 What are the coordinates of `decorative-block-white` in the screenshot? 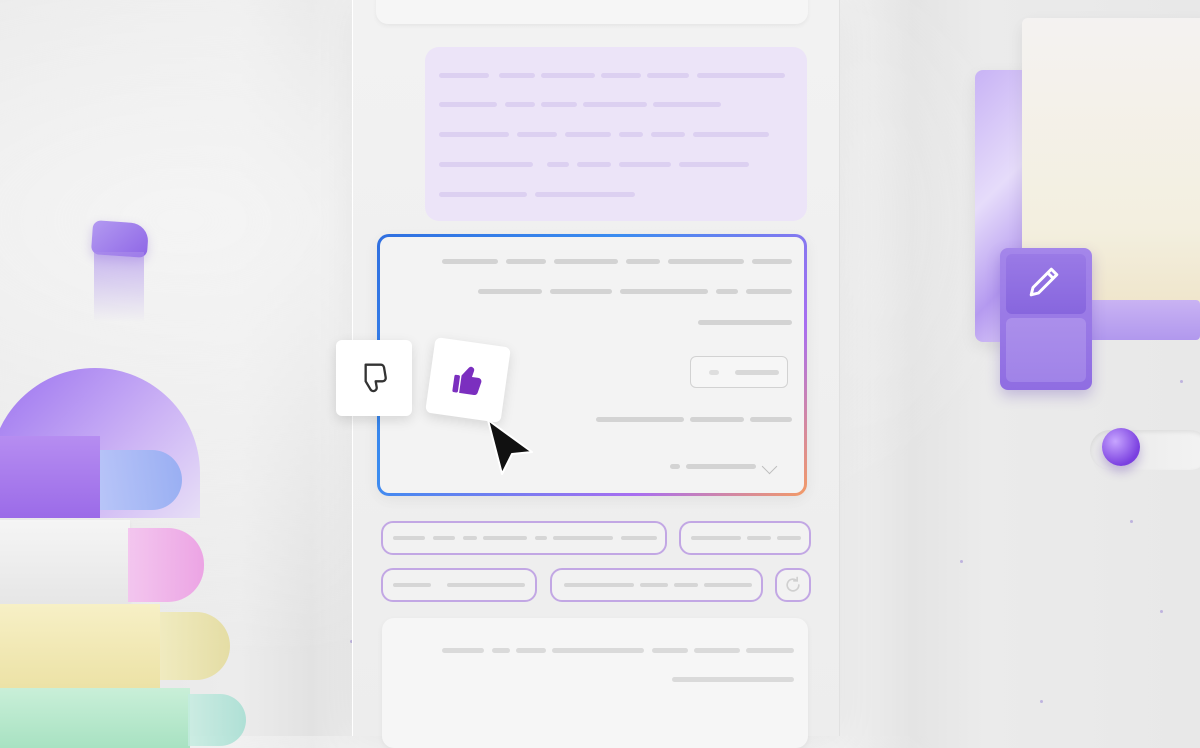 It's located at (65, 562).